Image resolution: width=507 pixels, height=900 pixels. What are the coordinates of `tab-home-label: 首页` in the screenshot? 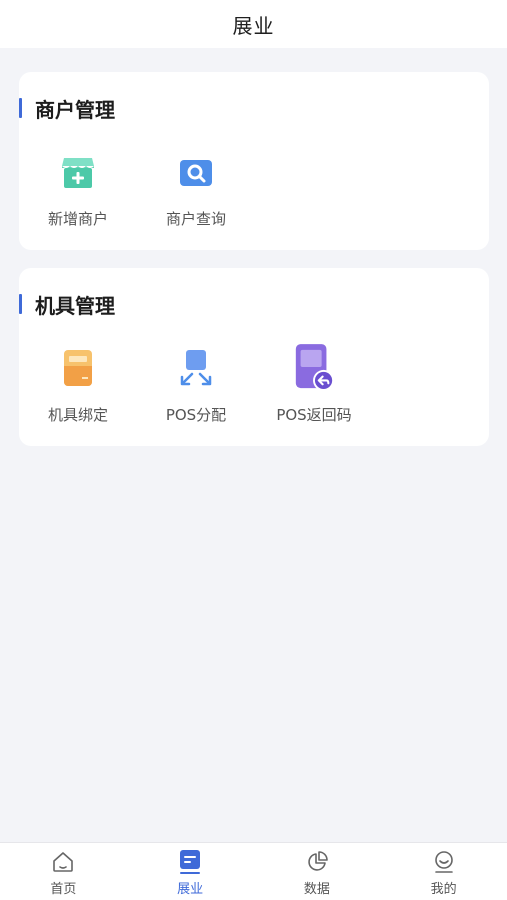 It's located at (63, 889).